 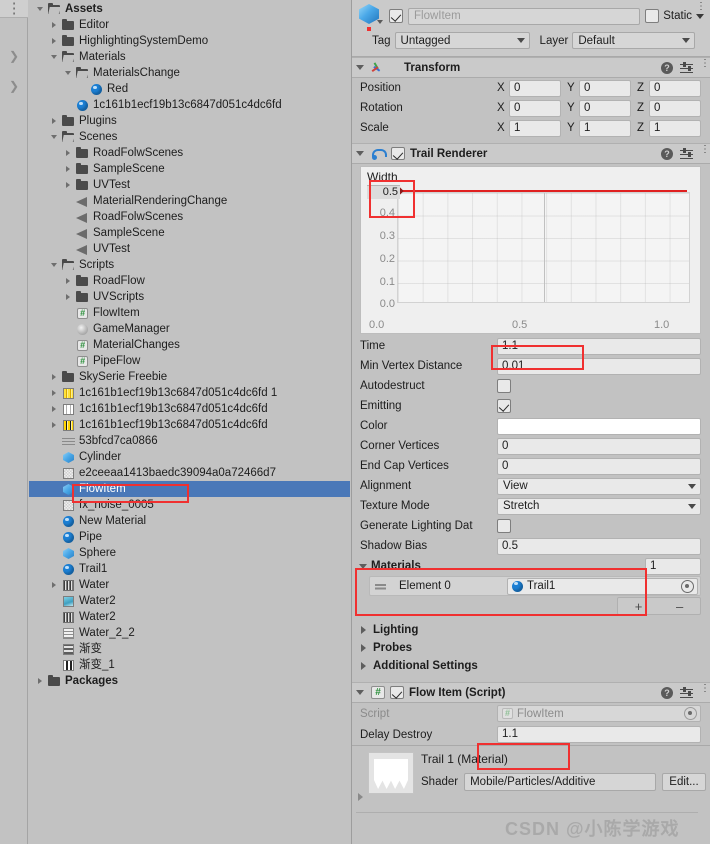 I want to click on min-vertex-distance-input: 0.01, so click(x=599, y=366).